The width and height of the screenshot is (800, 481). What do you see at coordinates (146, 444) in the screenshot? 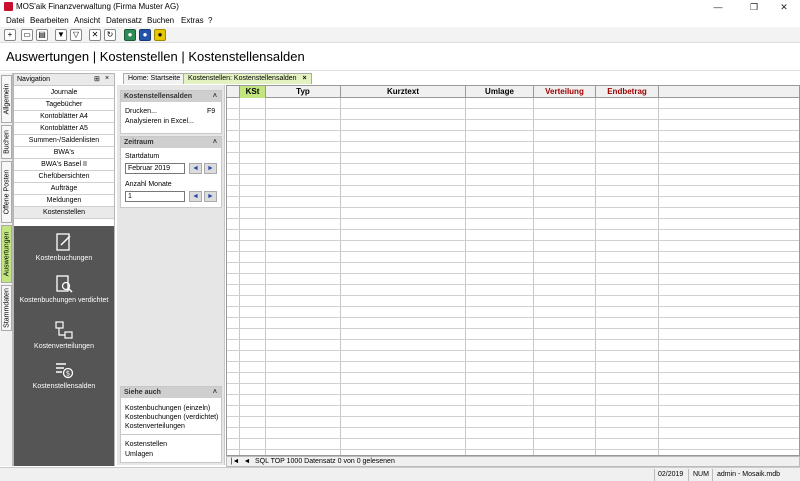
I see `link-kostenstellen: Kostenstellen` at bounding box center [146, 444].